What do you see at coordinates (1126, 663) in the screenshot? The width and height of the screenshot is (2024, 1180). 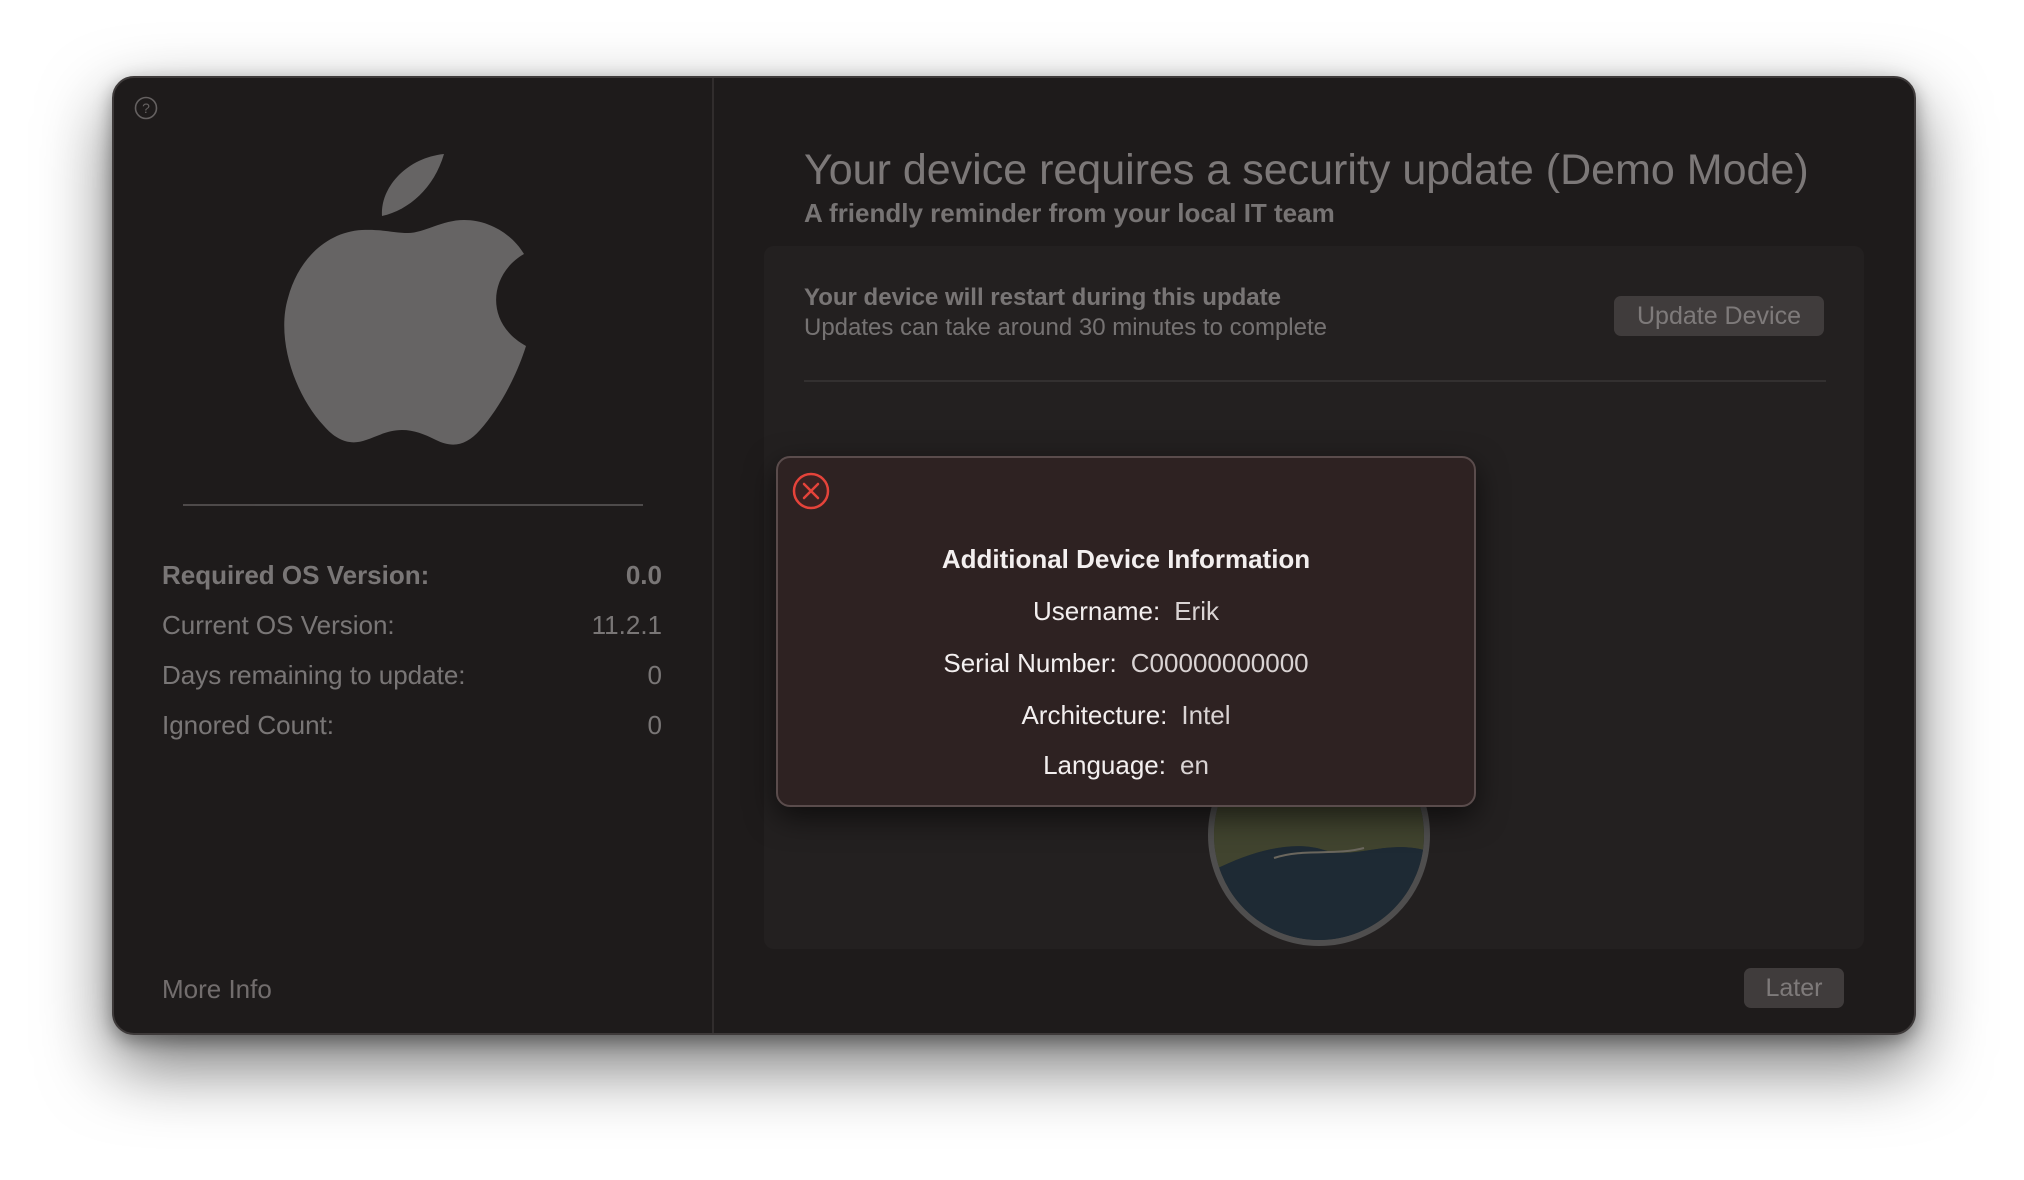 I see `serial-number-row: Serial Number: C00000000000` at bounding box center [1126, 663].